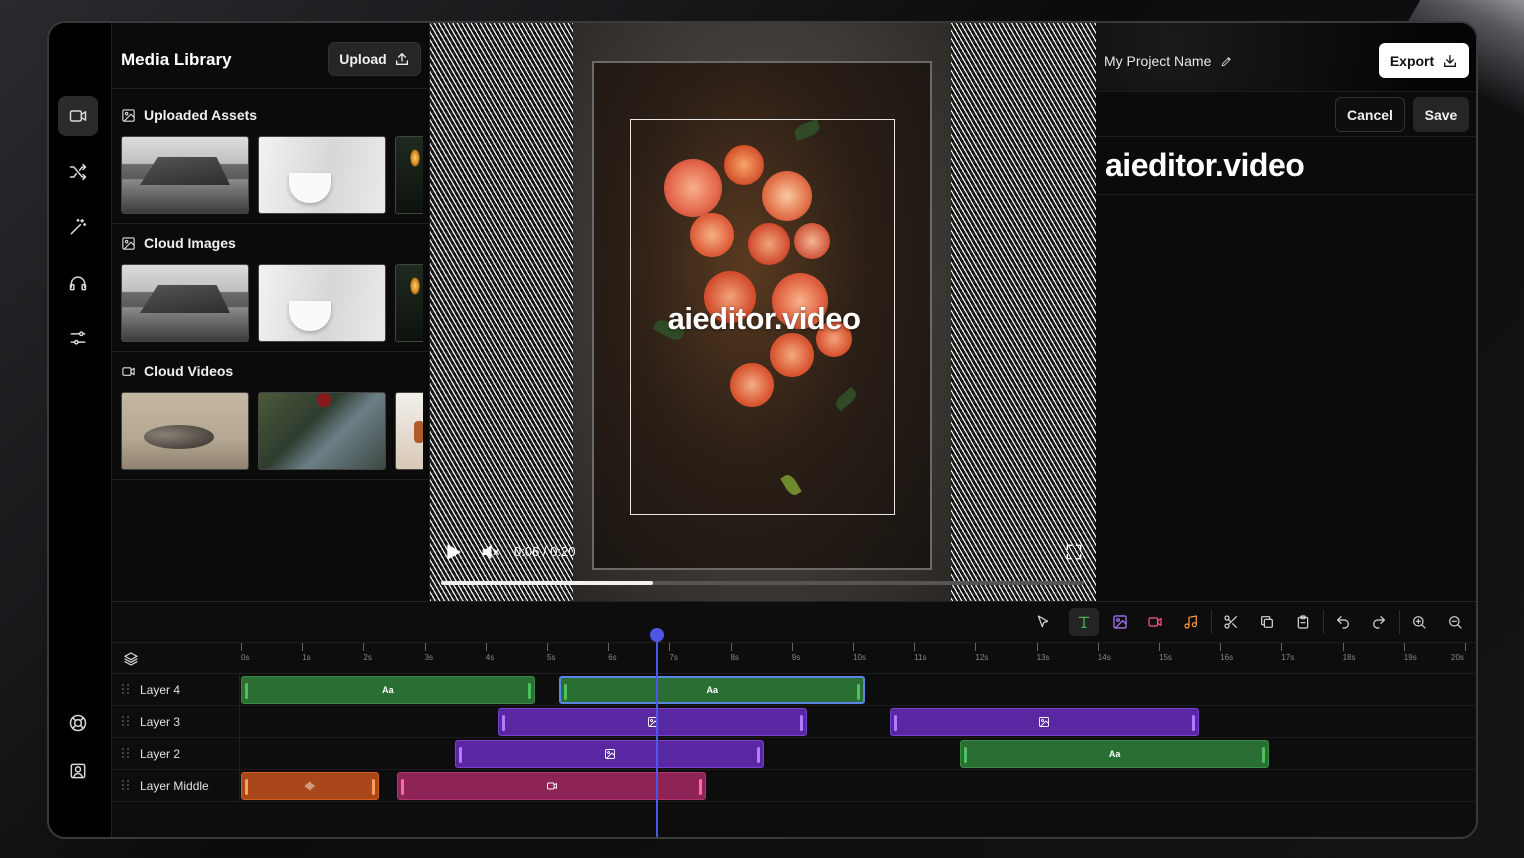 This screenshot has width=1524, height=858. I want to click on magic-wand-icon, so click(78, 226).